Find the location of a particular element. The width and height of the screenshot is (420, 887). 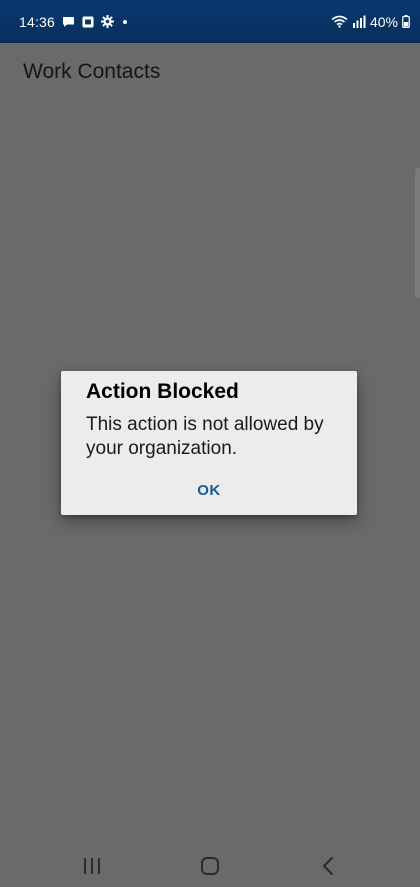

home-button is located at coordinates (210, 866).